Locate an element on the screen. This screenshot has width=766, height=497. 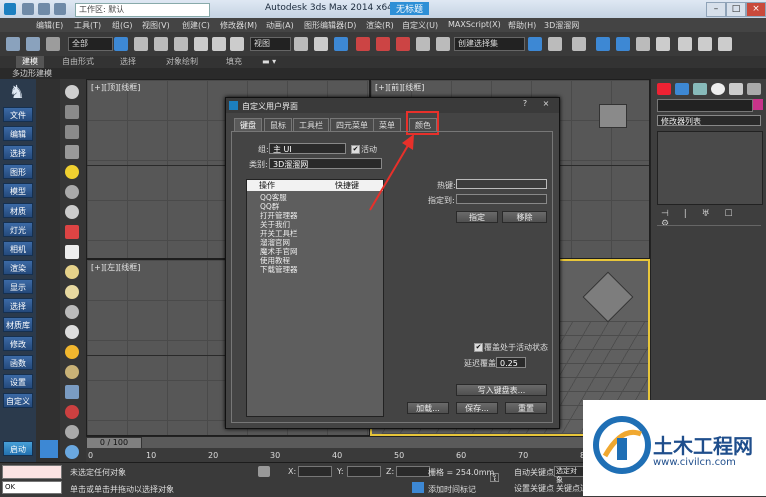
select-object-icon is located at coordinates (121, 44).